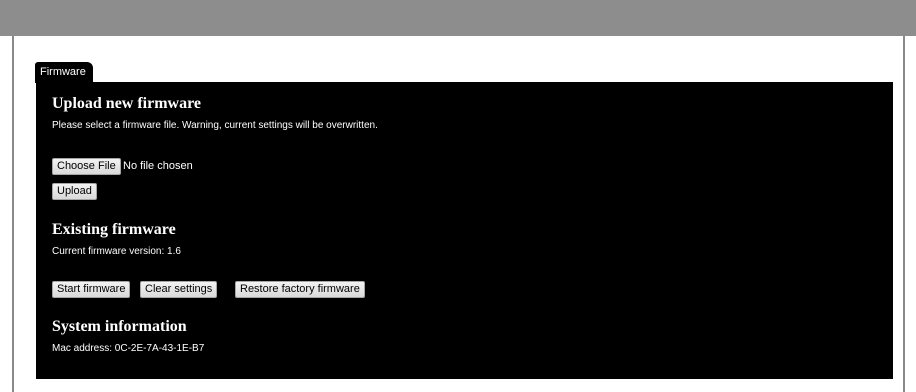 The height and width of the screenshot is (392, 916). I want to click on system-section-title: System information, so click(119, 326).